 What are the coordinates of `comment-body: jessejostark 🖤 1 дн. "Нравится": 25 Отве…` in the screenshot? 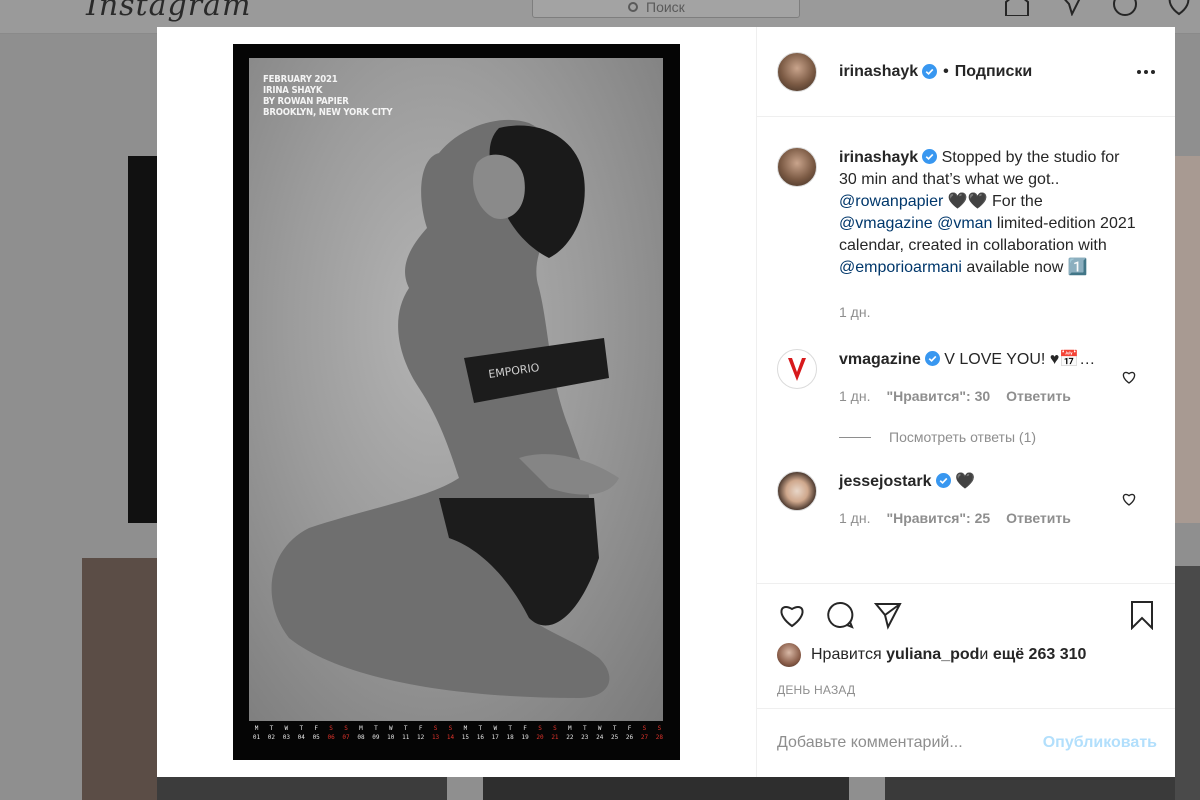 It's located at (989, 500).